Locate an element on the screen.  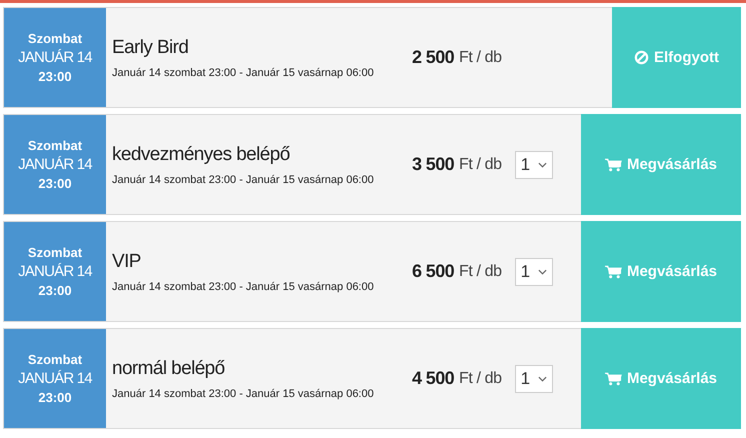
ticket-name: normál belépő is located at coordinates (169, 369).